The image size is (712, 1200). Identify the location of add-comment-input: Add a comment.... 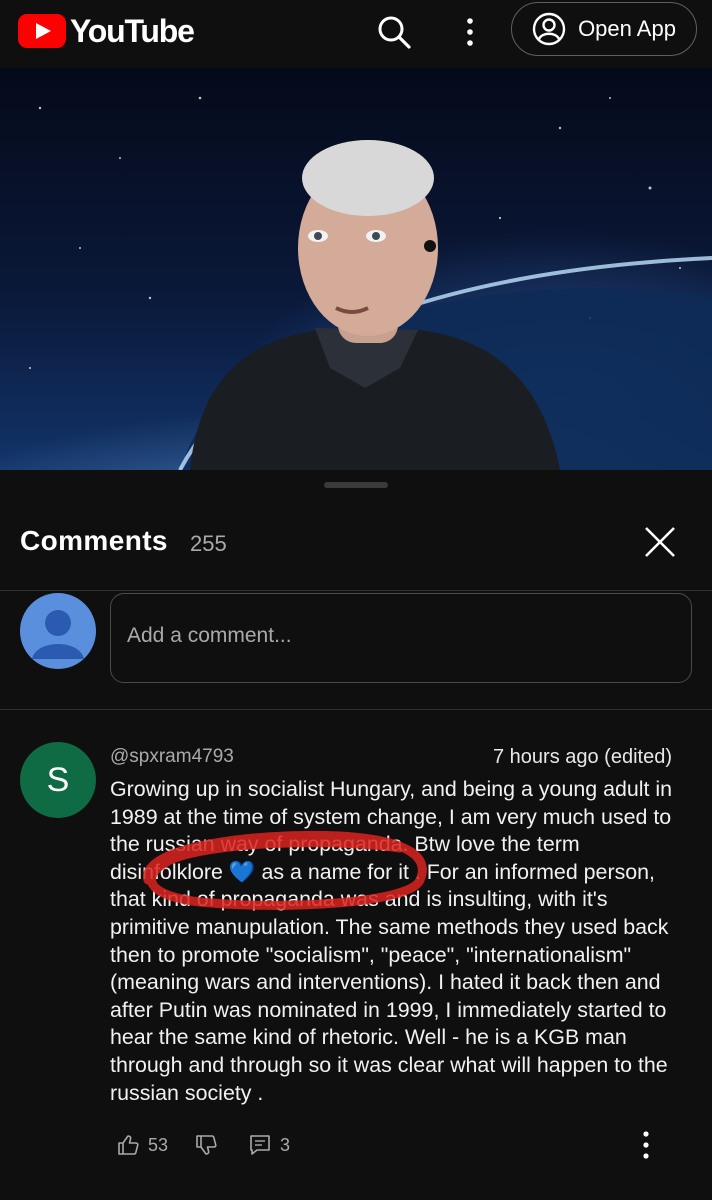
(401, 638).